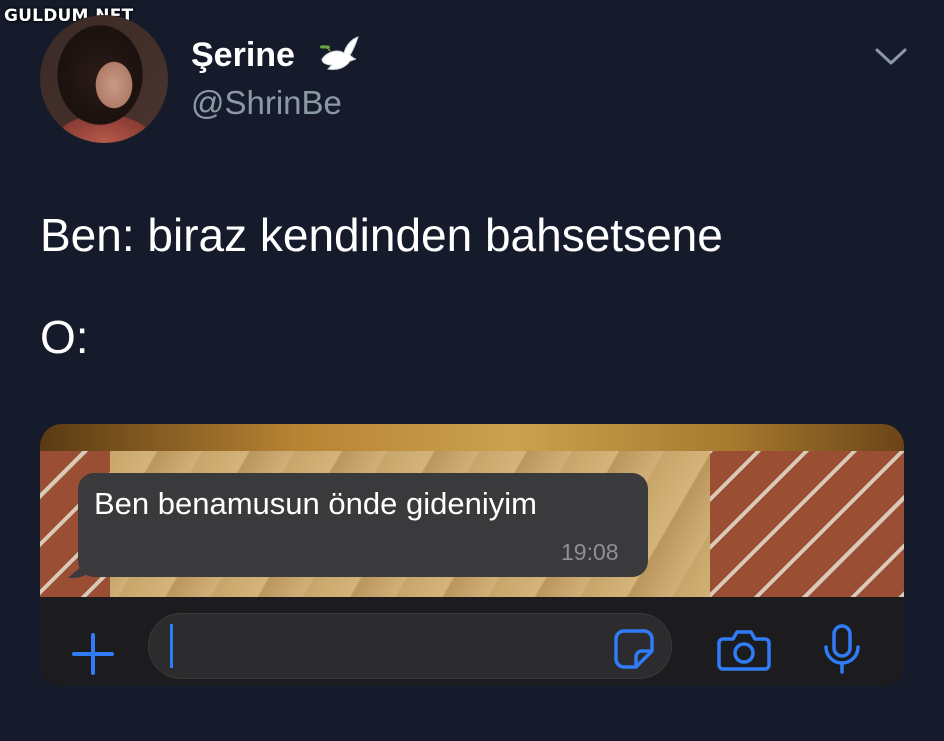  I want to click on camera-icon, so click(744, 649).